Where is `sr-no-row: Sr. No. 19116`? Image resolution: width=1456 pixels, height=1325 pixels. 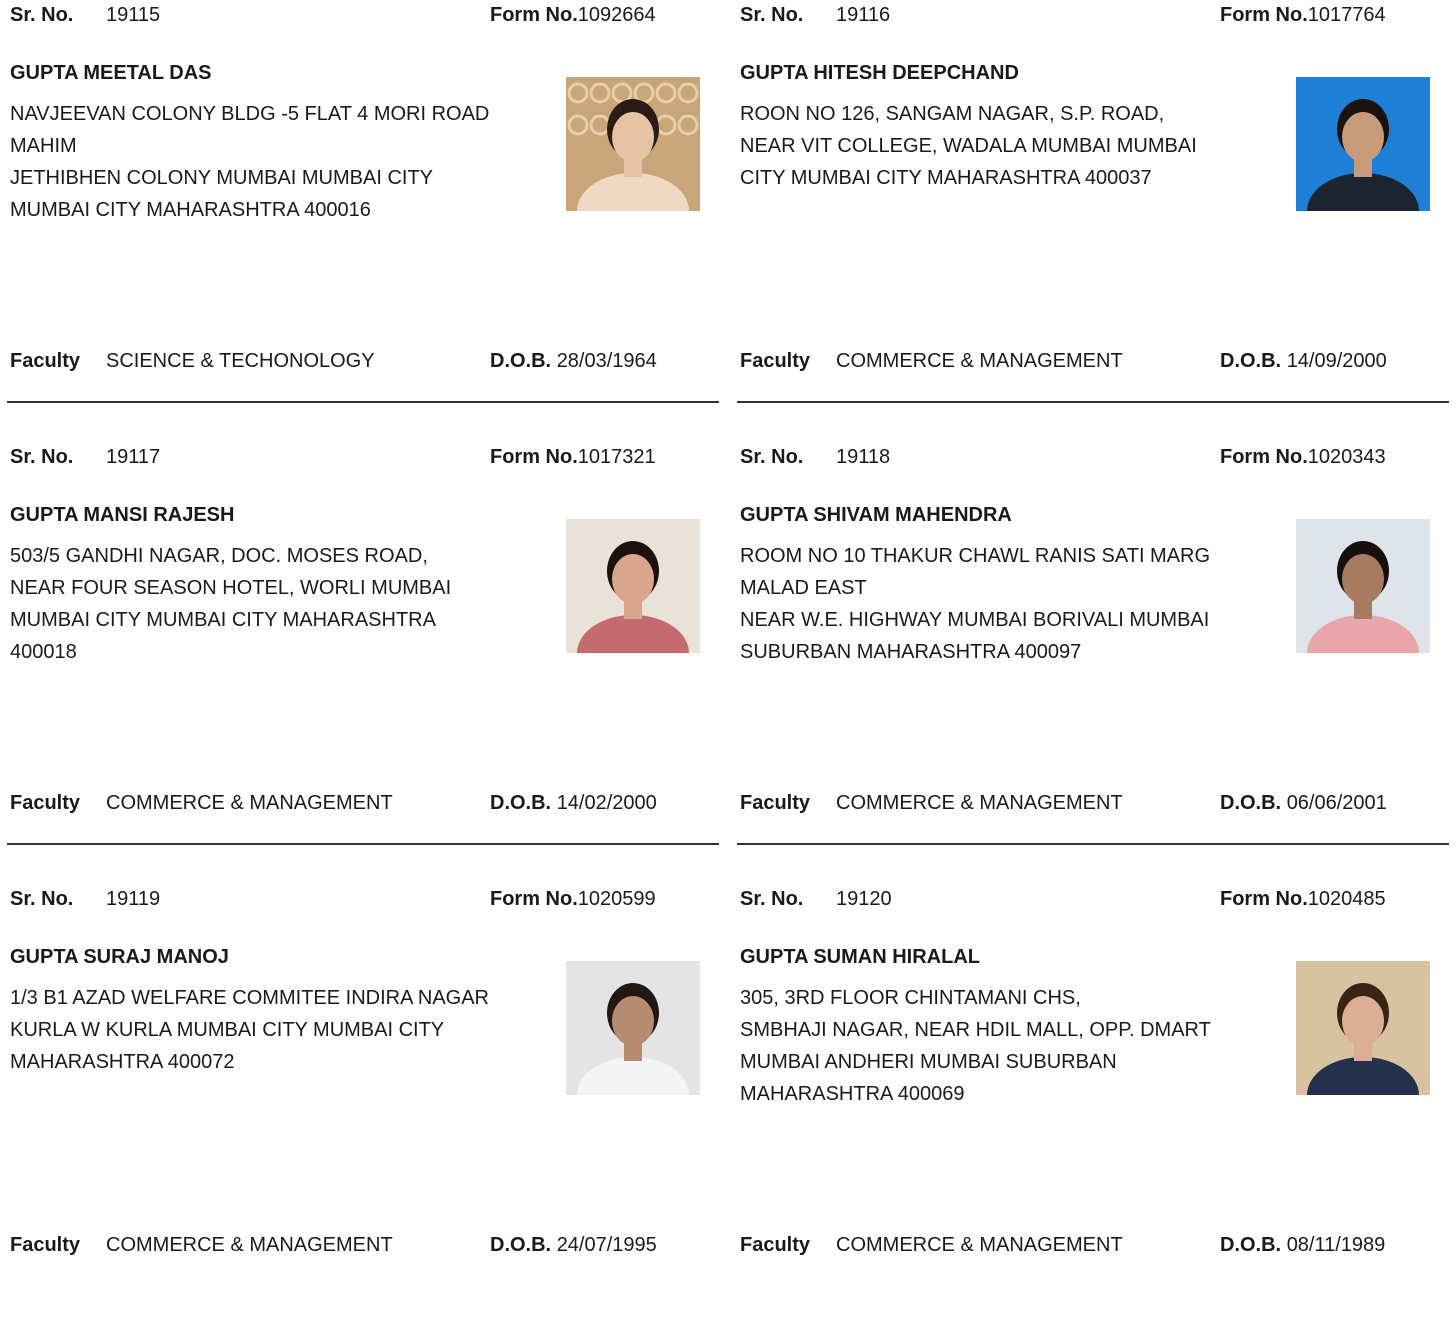
sr-no-row: Sr. No. 19116 is located at coordinates (815, 15).